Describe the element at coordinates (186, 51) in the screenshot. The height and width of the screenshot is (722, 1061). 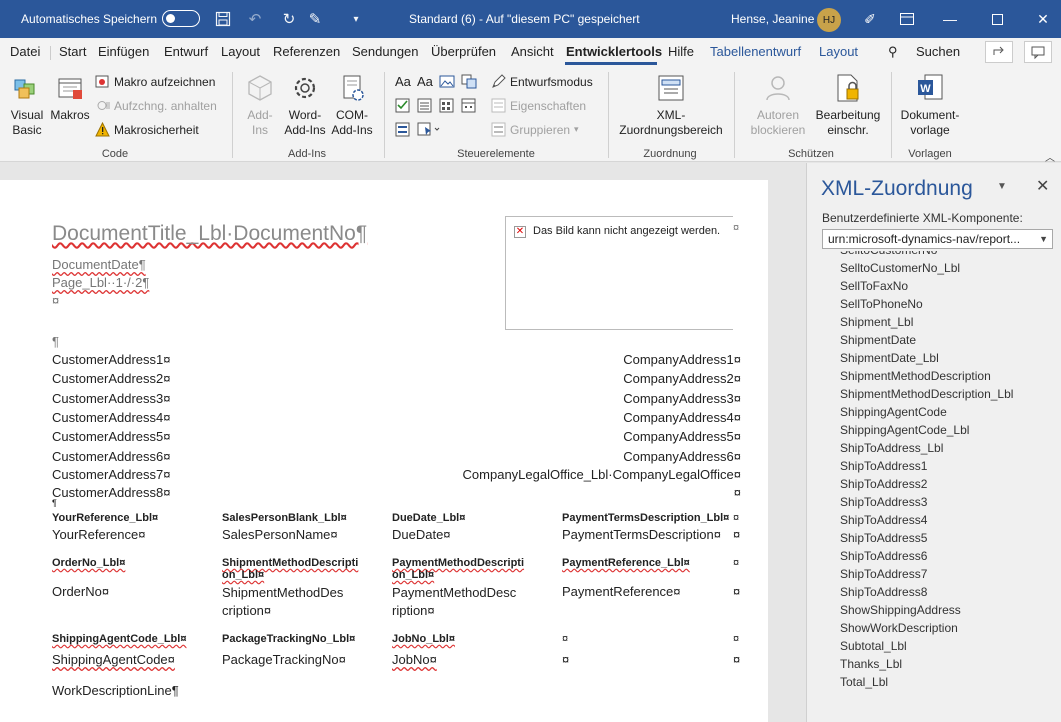
I see `tab-design: Entwurf` at that location.